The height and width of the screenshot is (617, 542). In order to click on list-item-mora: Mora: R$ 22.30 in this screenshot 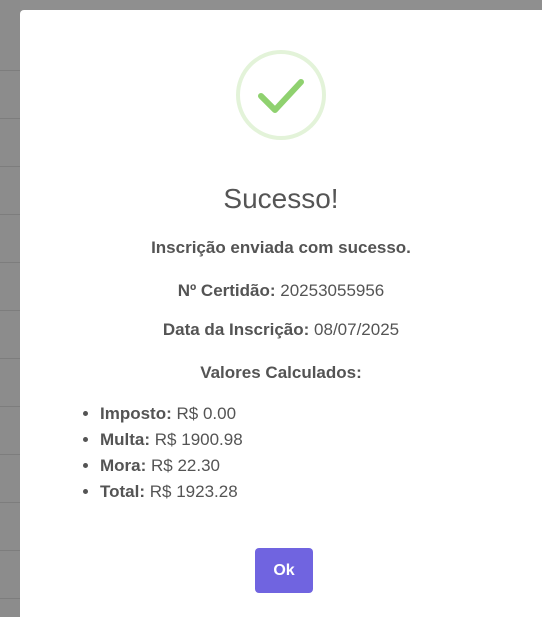, I will do `click(171, 466)`.